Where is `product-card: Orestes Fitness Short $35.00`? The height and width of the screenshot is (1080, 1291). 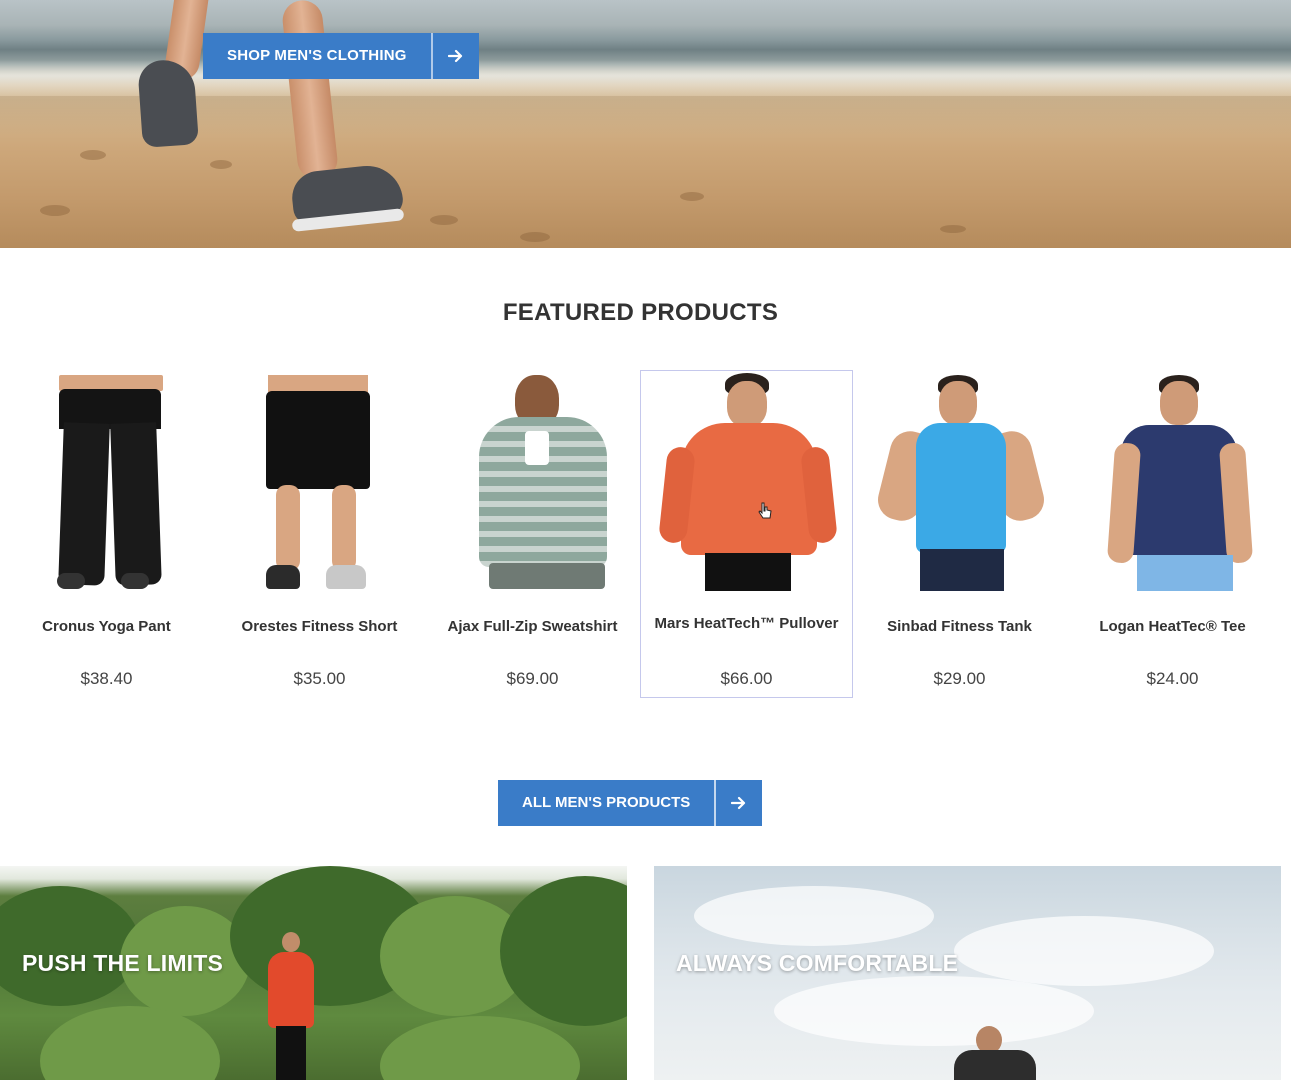 product-card: Orestes Fitness Short $35.00 is located at coordinates (319, 534).